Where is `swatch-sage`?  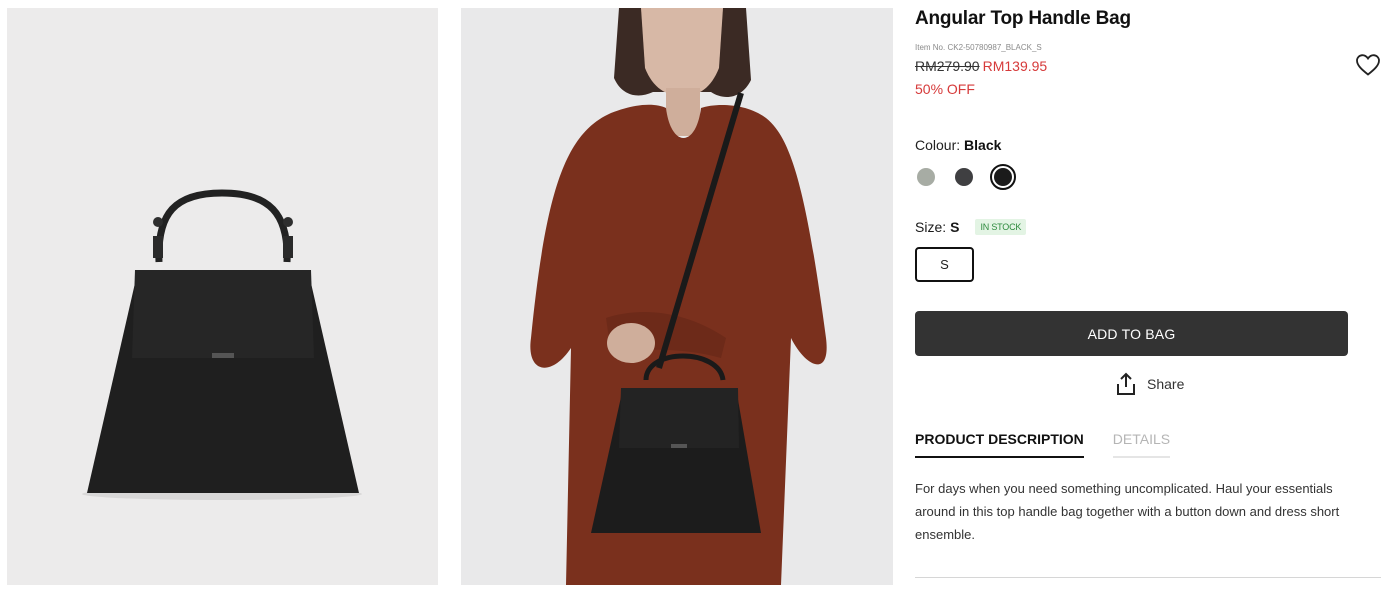 swatch-sage is located at coordinates (926, 177).